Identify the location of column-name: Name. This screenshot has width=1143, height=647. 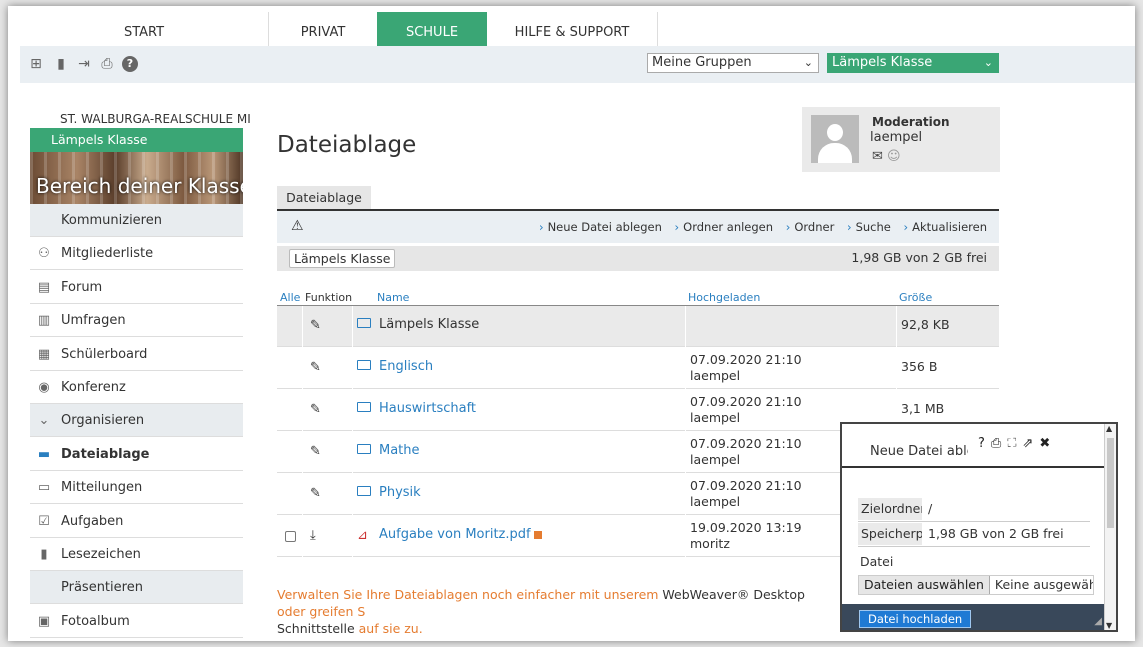
(393, 297).